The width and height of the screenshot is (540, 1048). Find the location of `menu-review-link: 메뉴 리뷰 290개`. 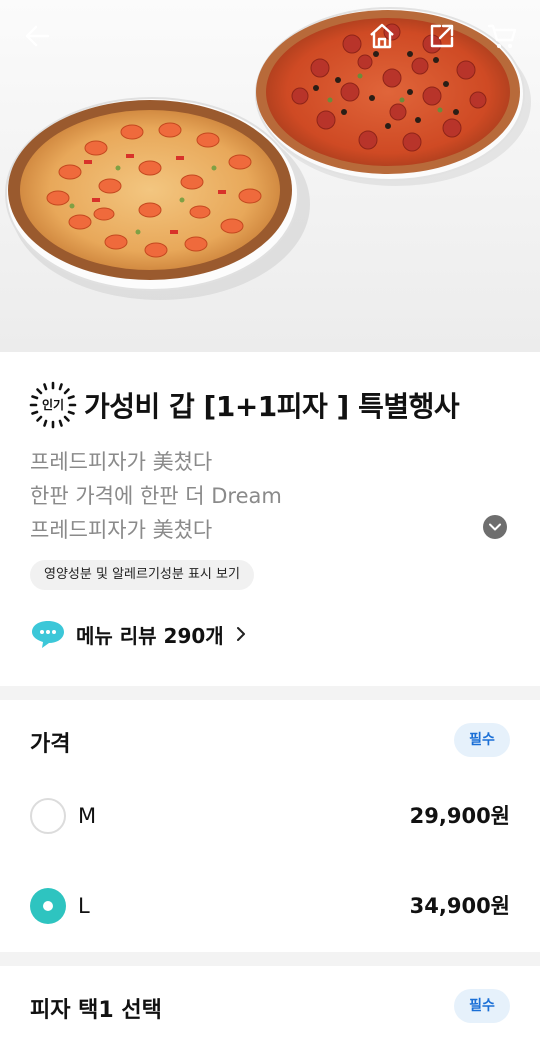

menu-review-link: 메뉴 리뷰 290개 is located at coordinates (138, 634).